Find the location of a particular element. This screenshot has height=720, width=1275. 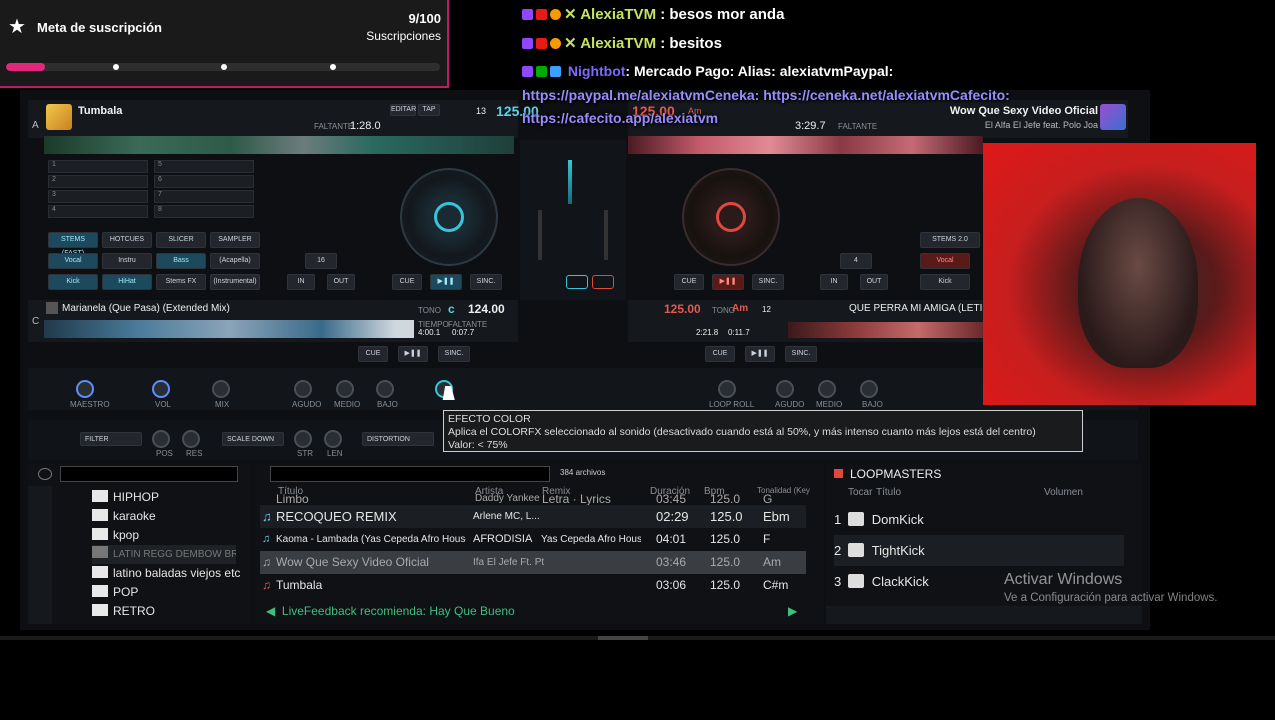

search-icon is located at coordinates (45, 474).